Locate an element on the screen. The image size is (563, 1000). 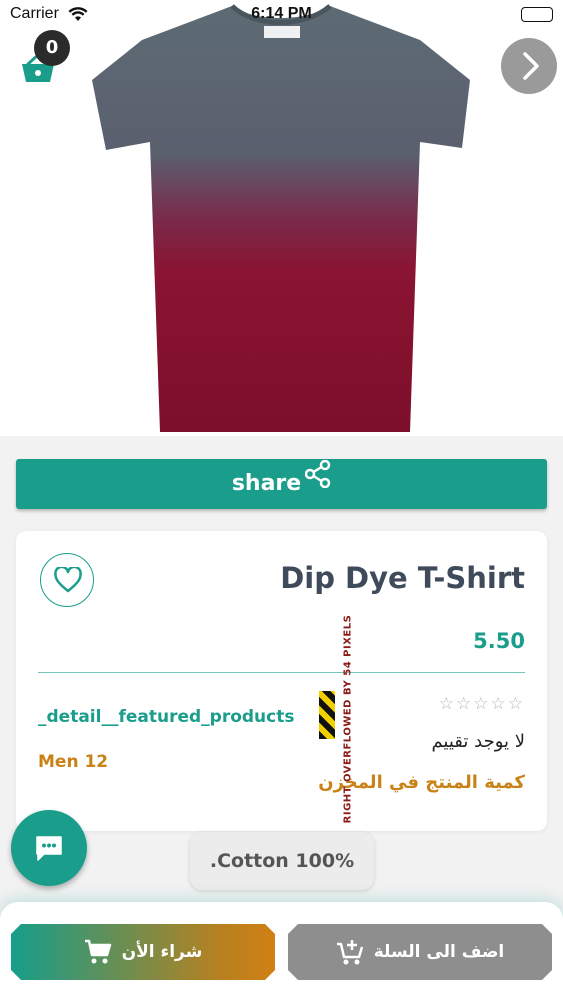
product-category: Men 12 is located at coordinates (73, 762).